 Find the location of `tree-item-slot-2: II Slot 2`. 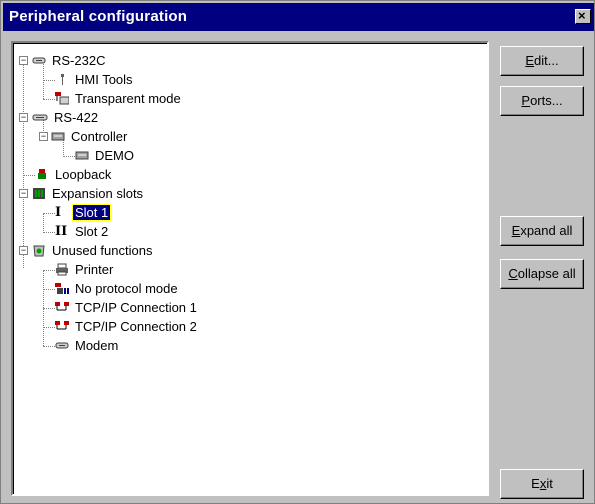

tree-item-slot-2: II Slot 2 is located at coordinates (82, 231).